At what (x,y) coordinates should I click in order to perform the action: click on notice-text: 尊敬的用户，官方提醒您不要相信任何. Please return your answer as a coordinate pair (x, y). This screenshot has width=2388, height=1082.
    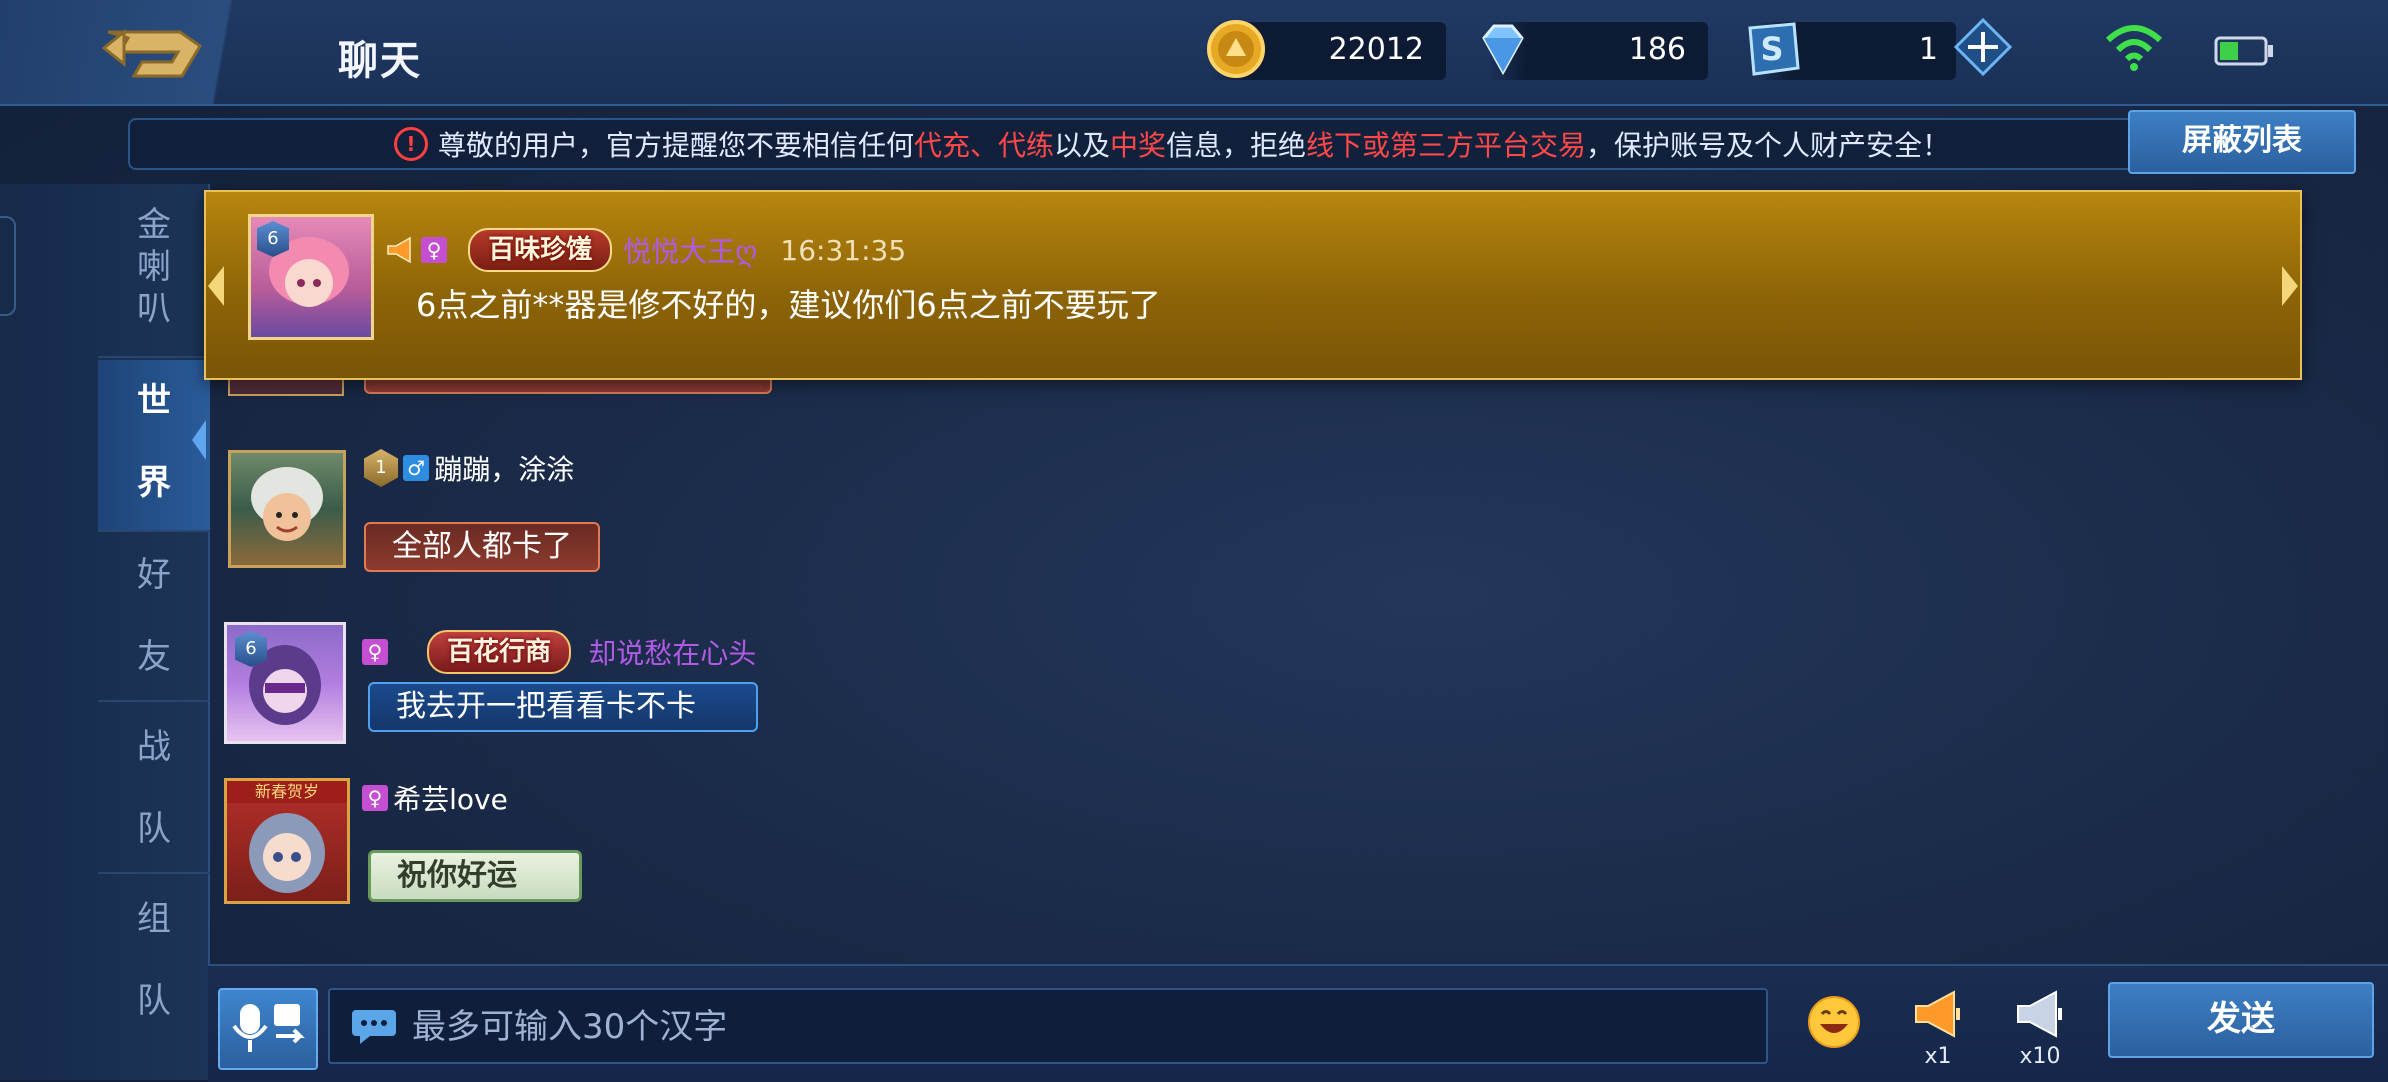
    Looking at the image, I should click on (675, 145).